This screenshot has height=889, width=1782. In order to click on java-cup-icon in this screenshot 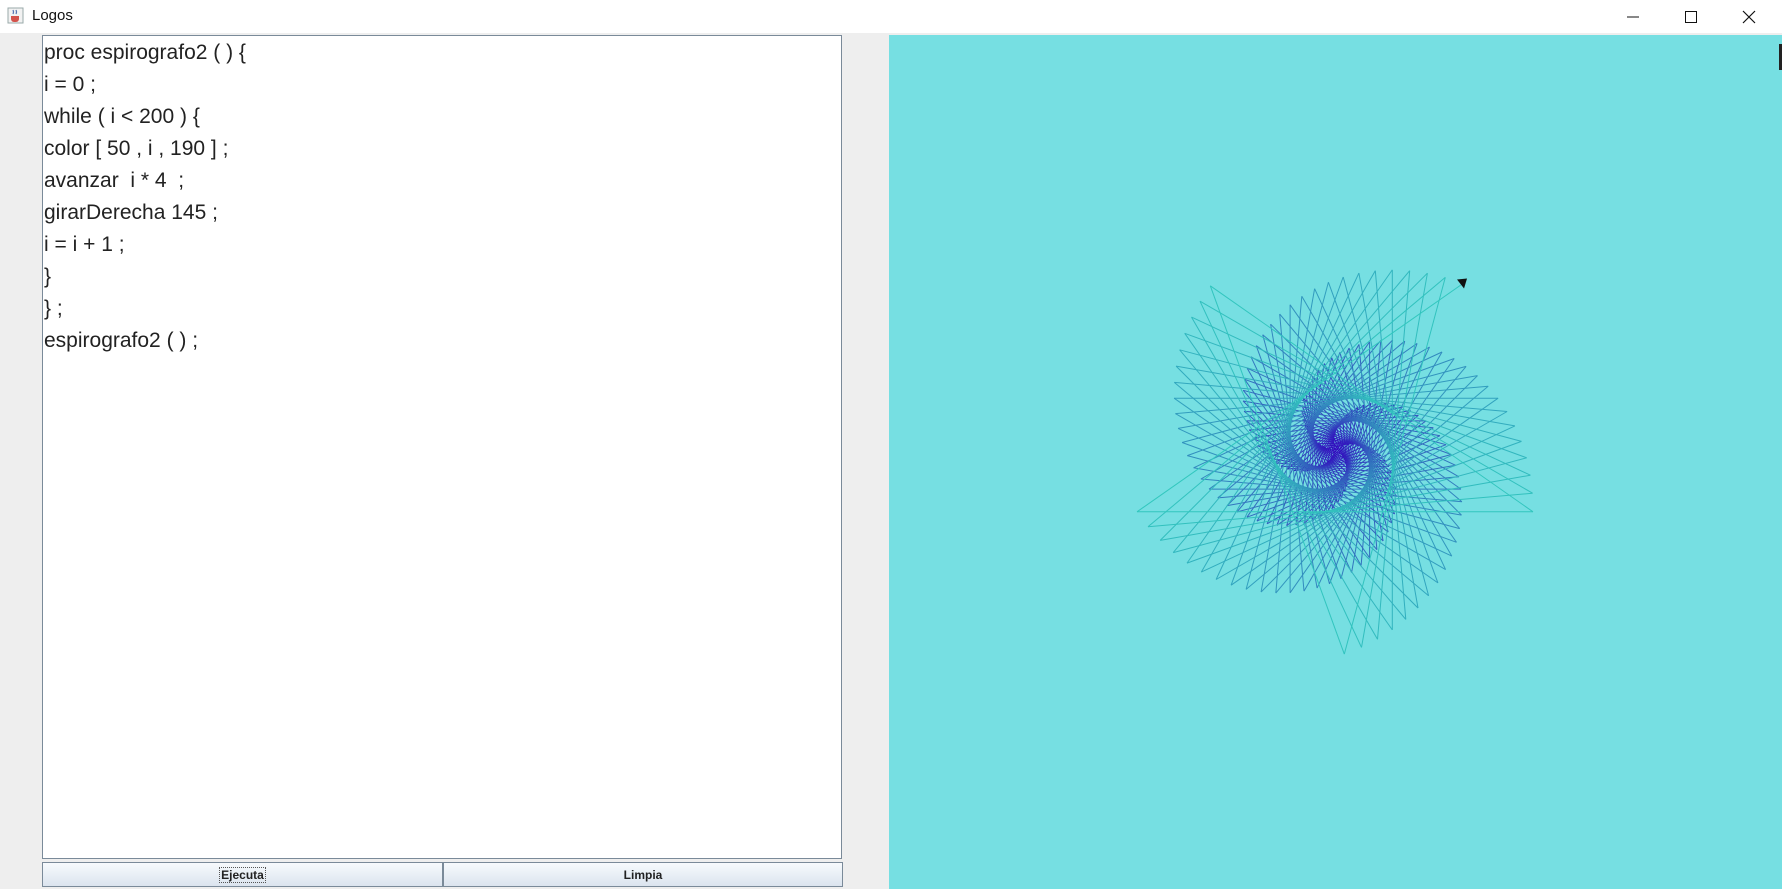, I will do `click(15, 15)`.